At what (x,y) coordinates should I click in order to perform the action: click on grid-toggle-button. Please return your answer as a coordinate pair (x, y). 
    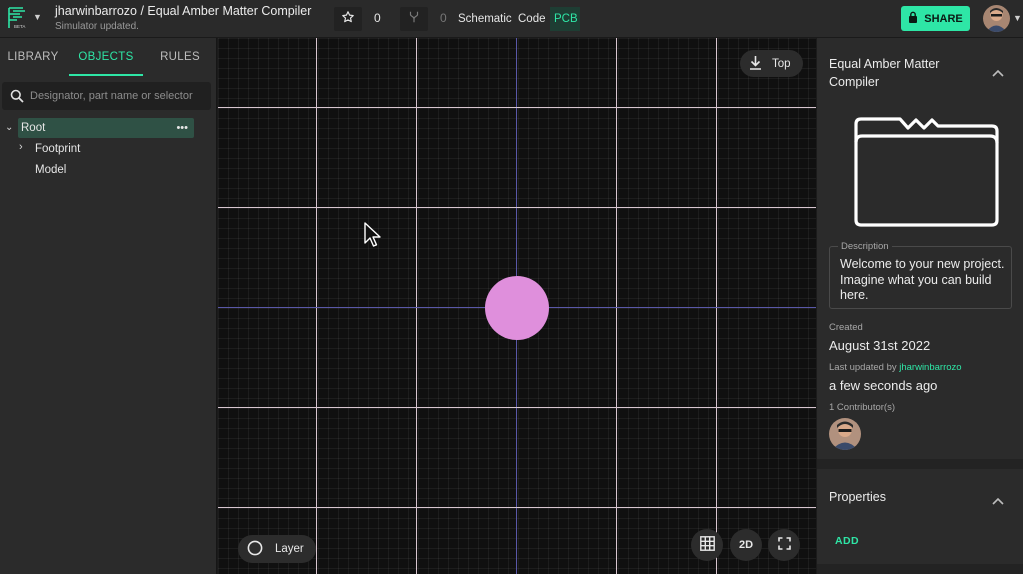
    Looking at the image, I should click on (707, 545).